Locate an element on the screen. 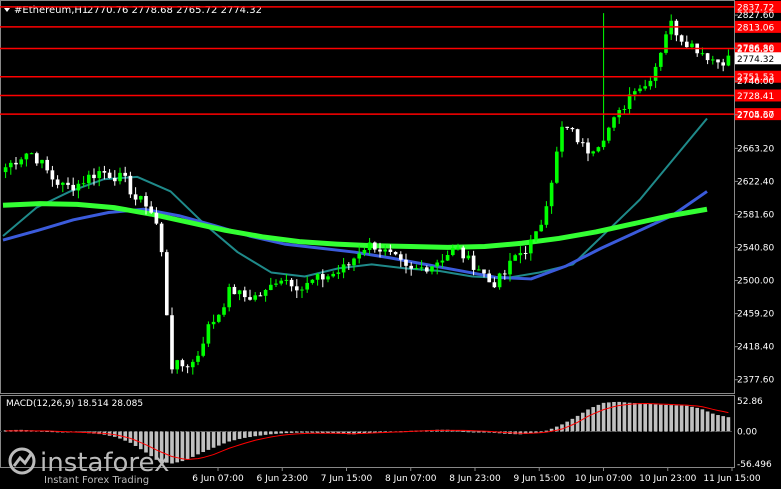 The image size is (781, 489). y-tick-label: 2418.40 is located at coordinates (755, 348).